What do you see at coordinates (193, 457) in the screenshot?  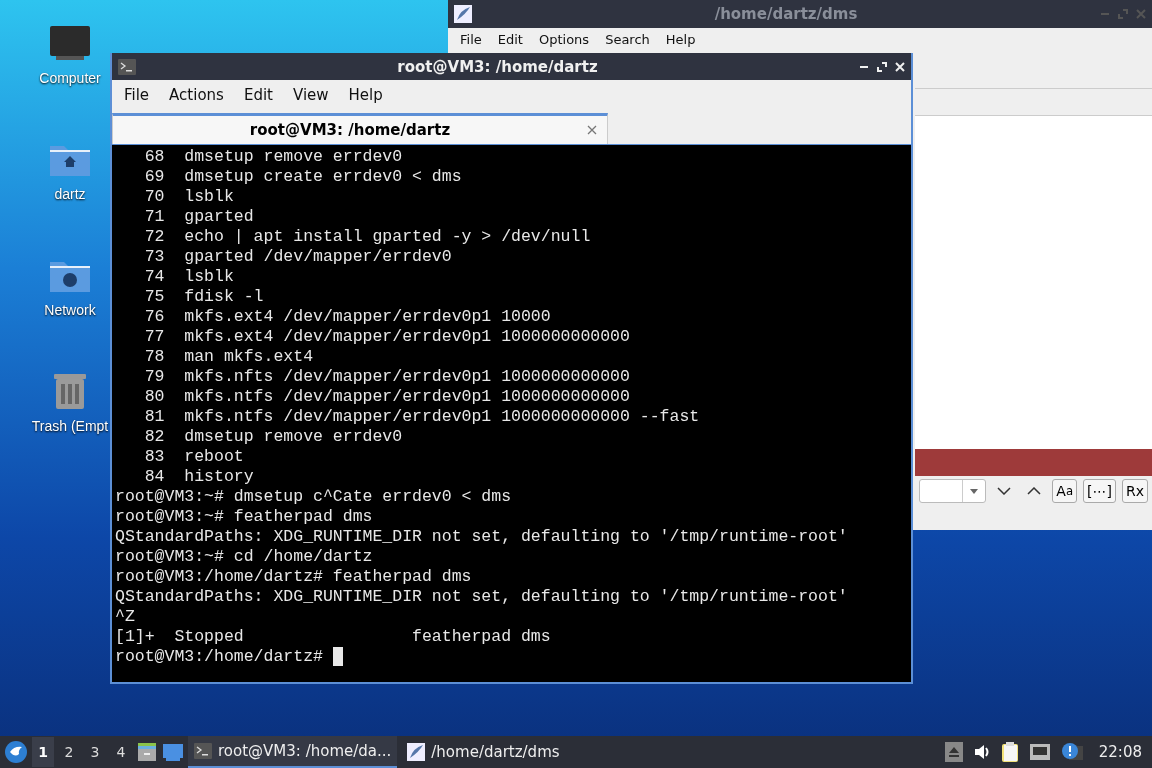 I see `terminal-line: 83 reboot` at bounding box center [193, 457].